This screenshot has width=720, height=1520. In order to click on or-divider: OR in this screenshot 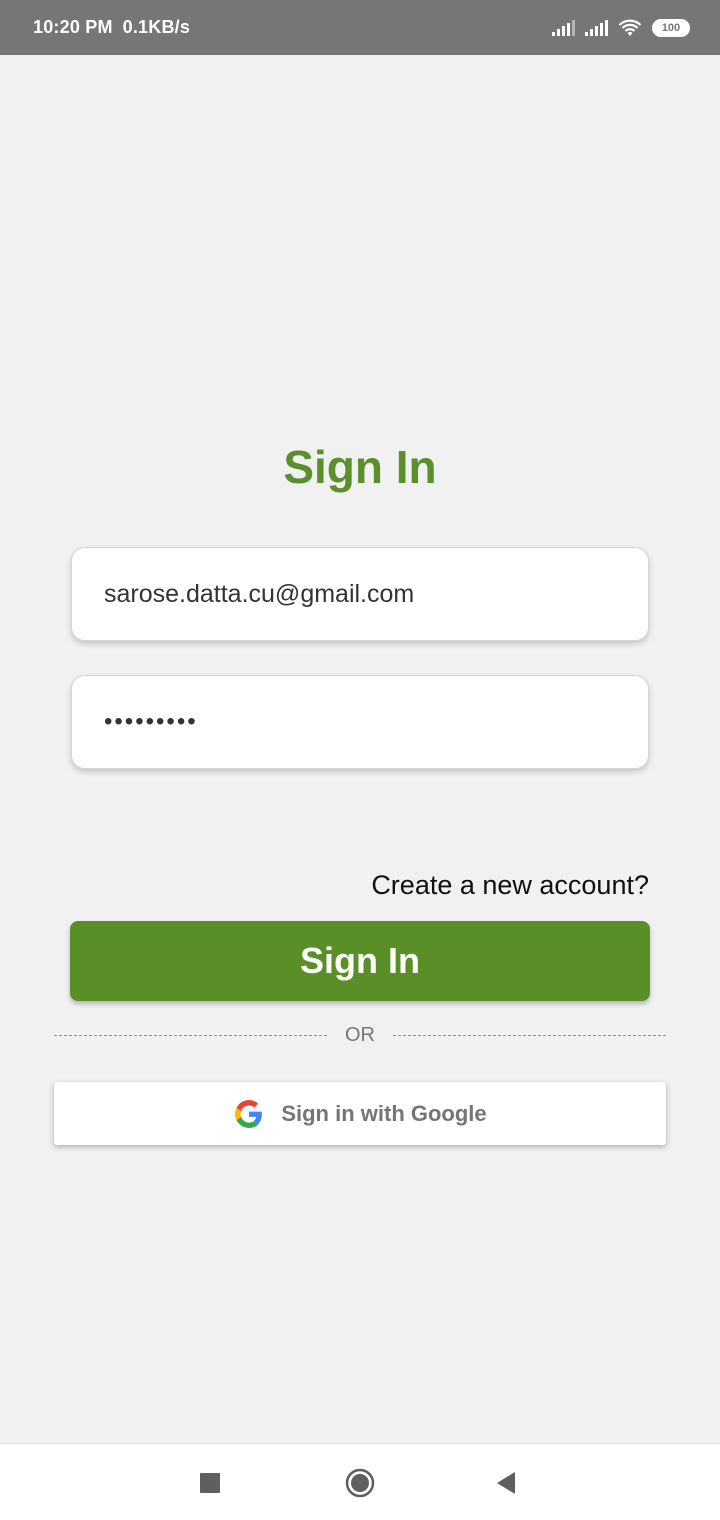, I will do `click(360, 1035)`.